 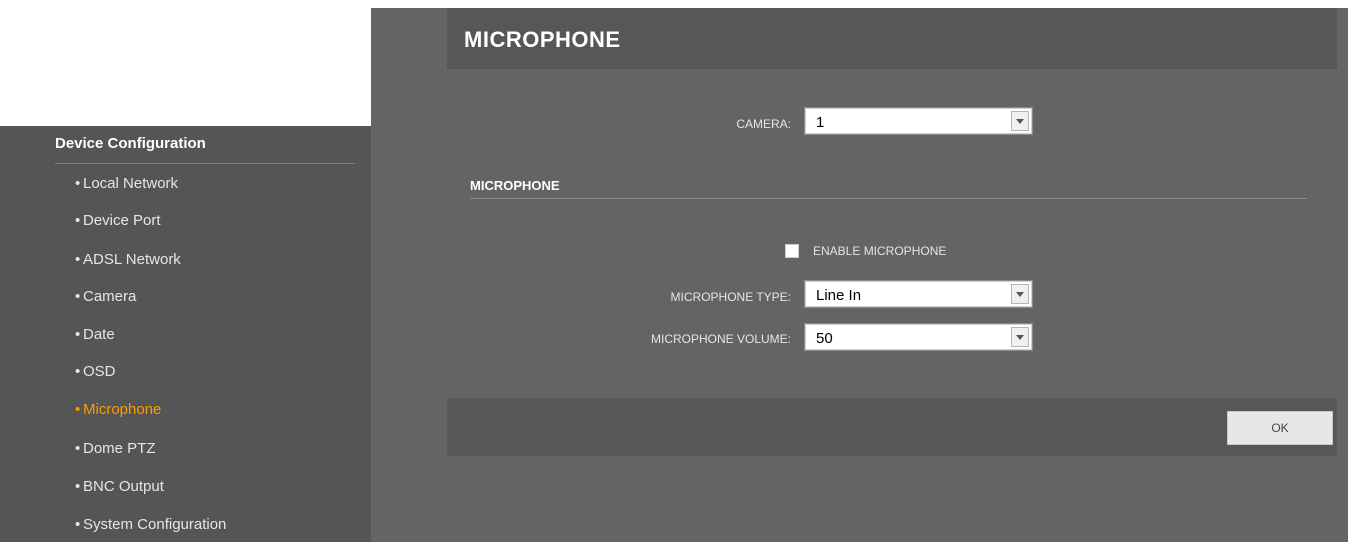 I want to click on sidebar-item-label: Device Port, so click(x=122, y=220).